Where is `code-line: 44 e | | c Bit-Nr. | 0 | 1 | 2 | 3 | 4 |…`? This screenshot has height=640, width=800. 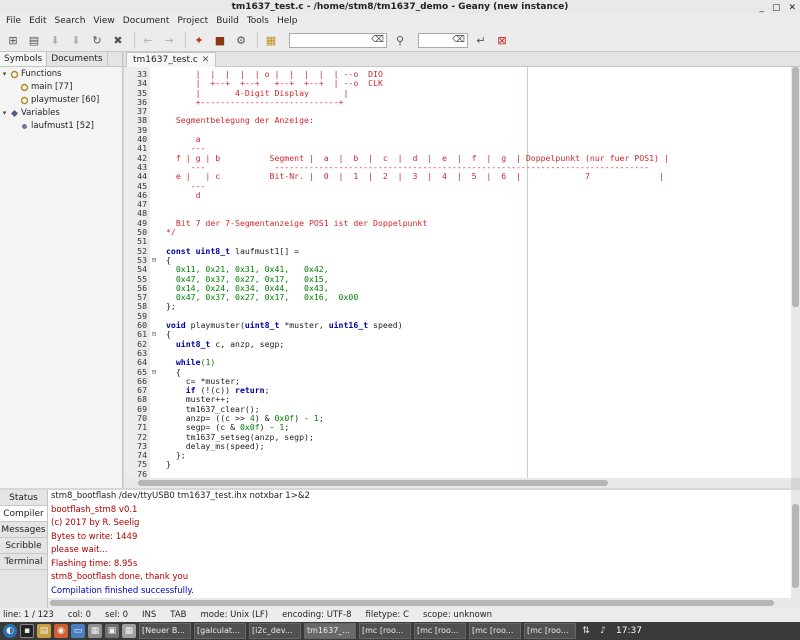
code-line: 44 e | | c Bit-Nr. | 0 | 1 | 2 | 3 | 4 |… is located at coordinates (457, 176).